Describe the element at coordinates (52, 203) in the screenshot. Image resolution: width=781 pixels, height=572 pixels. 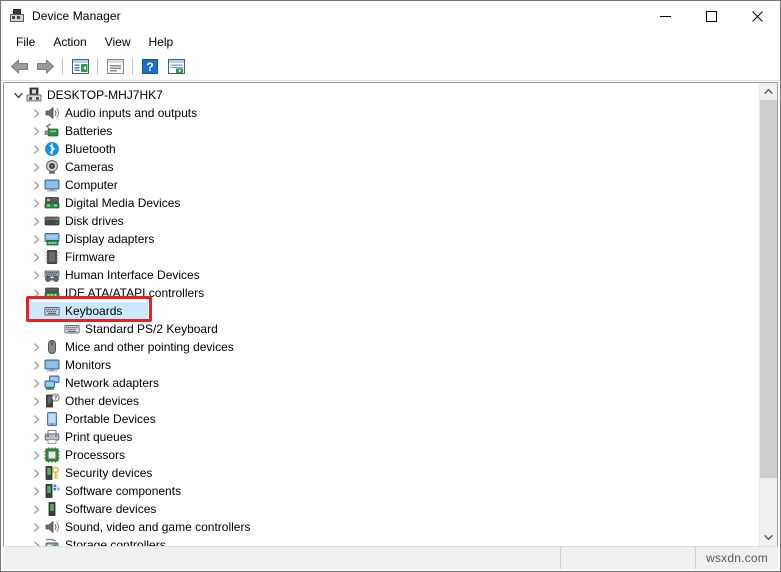
I see `media-device-icon` at that location.